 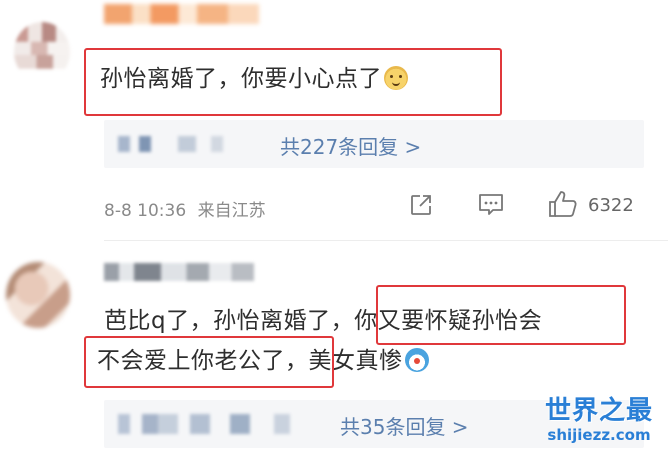 What do you see at coordinates (404, 425) in the screenshot?
I see `replies-link: 共35条回复 >` at bounding box center [404, 425].